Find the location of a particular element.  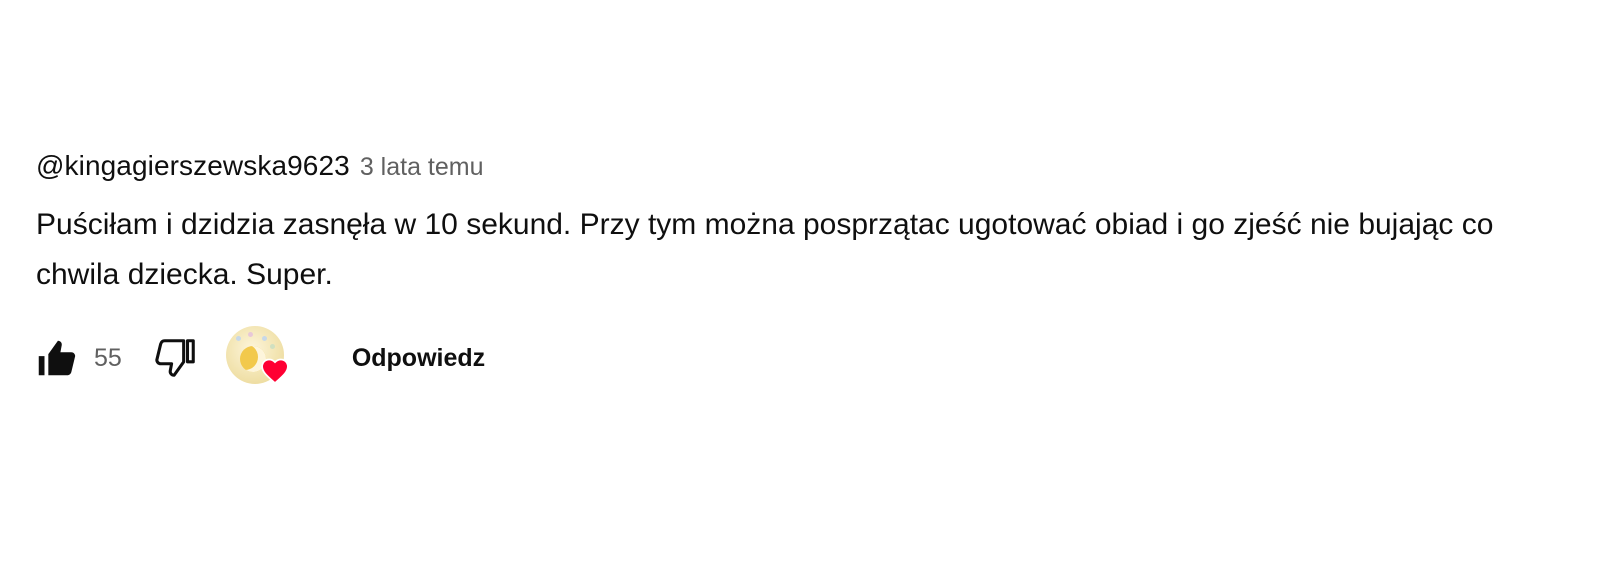

comment-author: @kingagierszewska9623 is located at coordinates (193, 166).